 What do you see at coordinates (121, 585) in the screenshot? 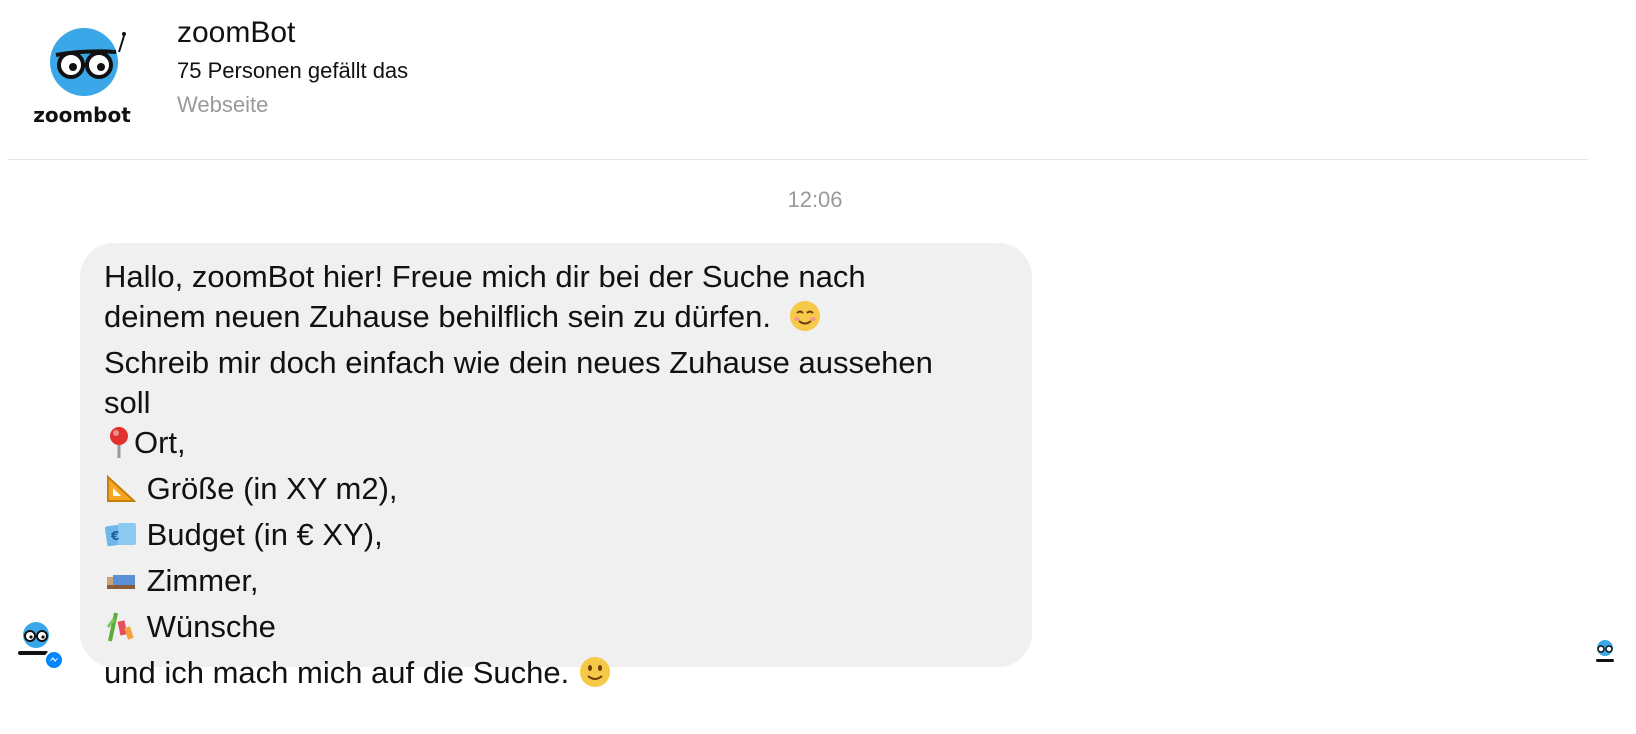
I see `bed-emoji-icon` at bounding box center [121, 585].